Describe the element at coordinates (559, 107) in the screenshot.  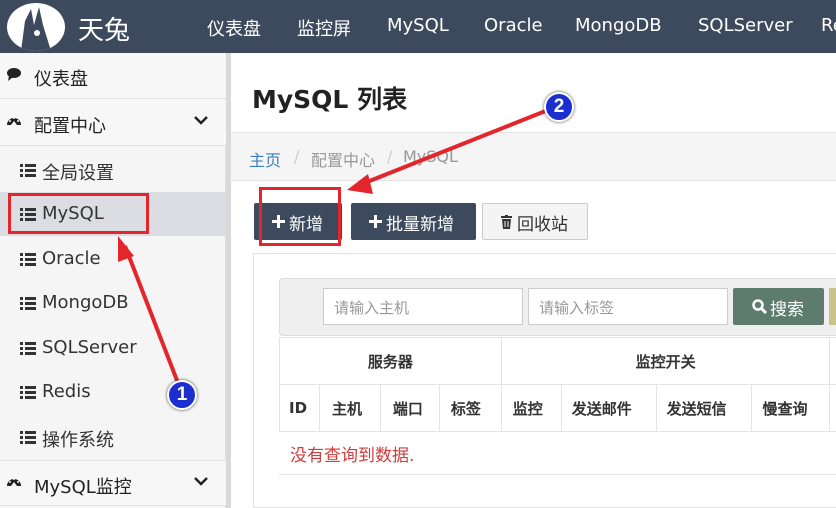
I see `step-badge-2: 2` at that location.